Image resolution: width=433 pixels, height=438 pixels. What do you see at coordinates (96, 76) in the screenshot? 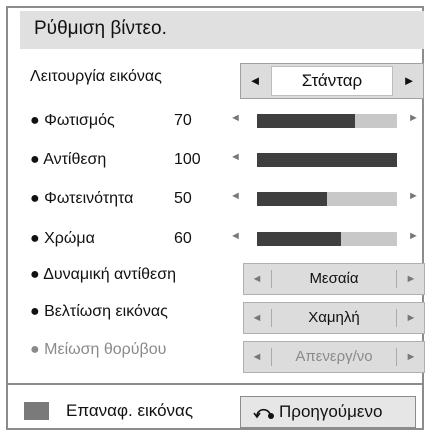
I see `picture-mode-label: Λειτουργία εικόνας` at bounding box center [96, 76].